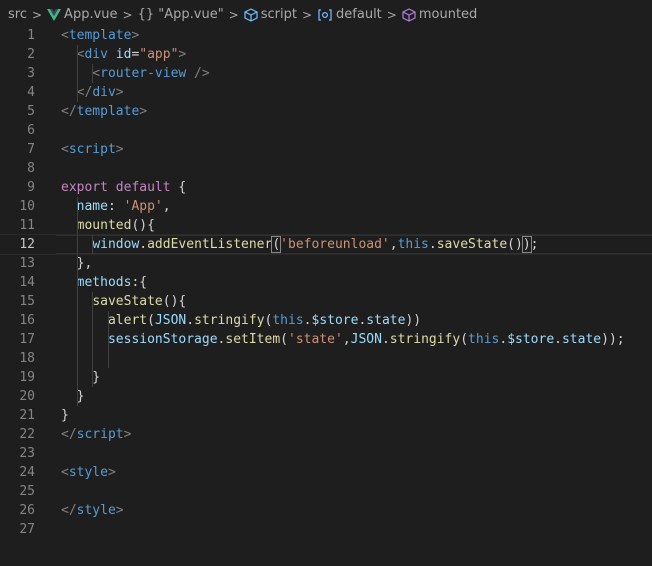 The height and width of the screenshot is (566, 652). I want to click on code-text: alert(JSON.stringify(this.$store.state)), so click(241, 320).